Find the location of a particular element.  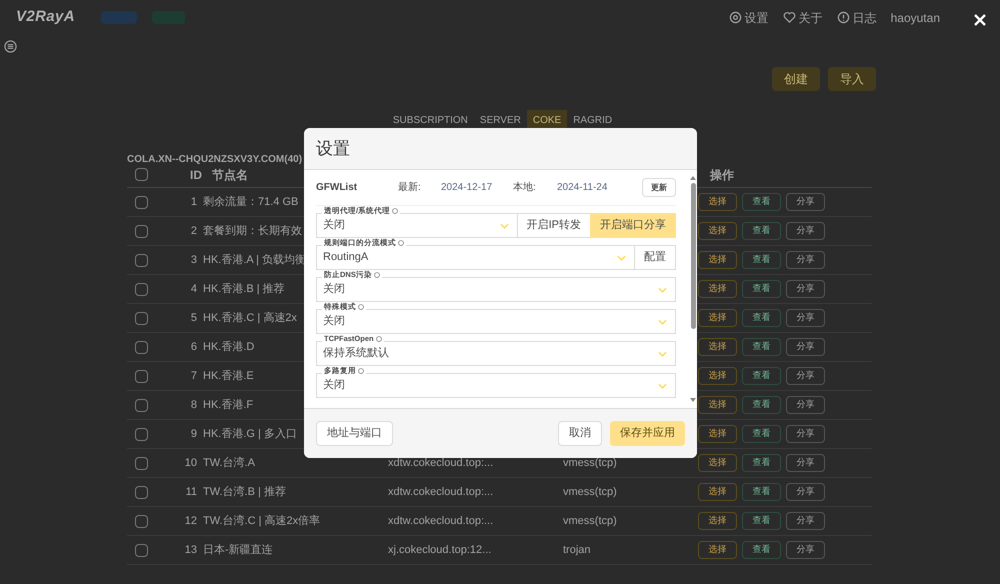

chevron-down-icon is located at coordinates (662, 321).